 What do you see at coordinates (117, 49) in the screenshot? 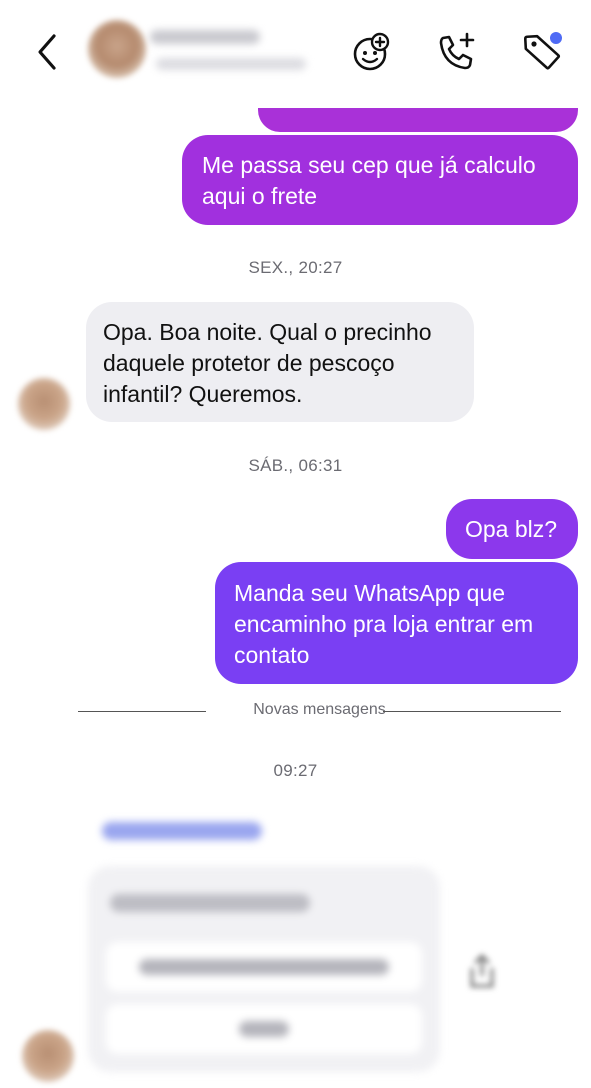
I see `contact-avatar` at bounding box center [117, 49].